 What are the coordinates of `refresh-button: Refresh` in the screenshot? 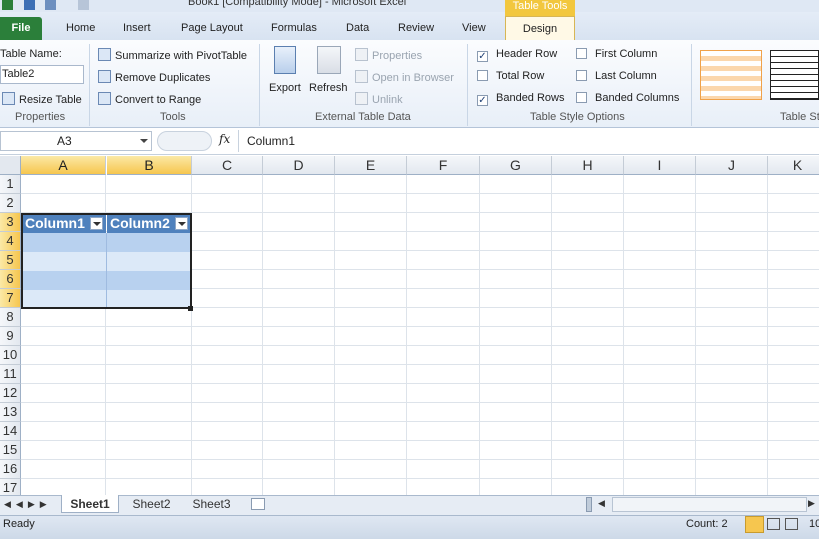 It's located at (328, 88).